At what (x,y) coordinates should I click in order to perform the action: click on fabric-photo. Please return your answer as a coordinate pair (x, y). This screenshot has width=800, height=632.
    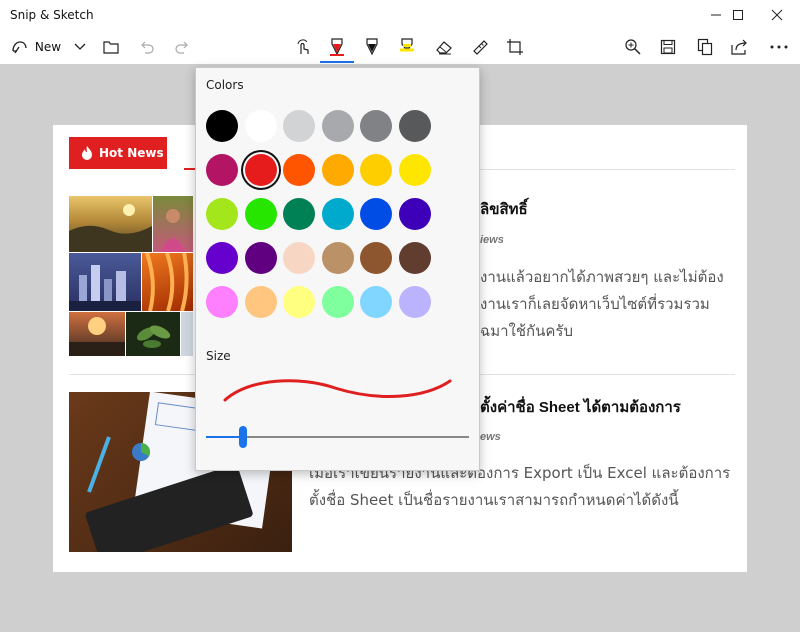
    Looking at the image, I should click on (167, 282).